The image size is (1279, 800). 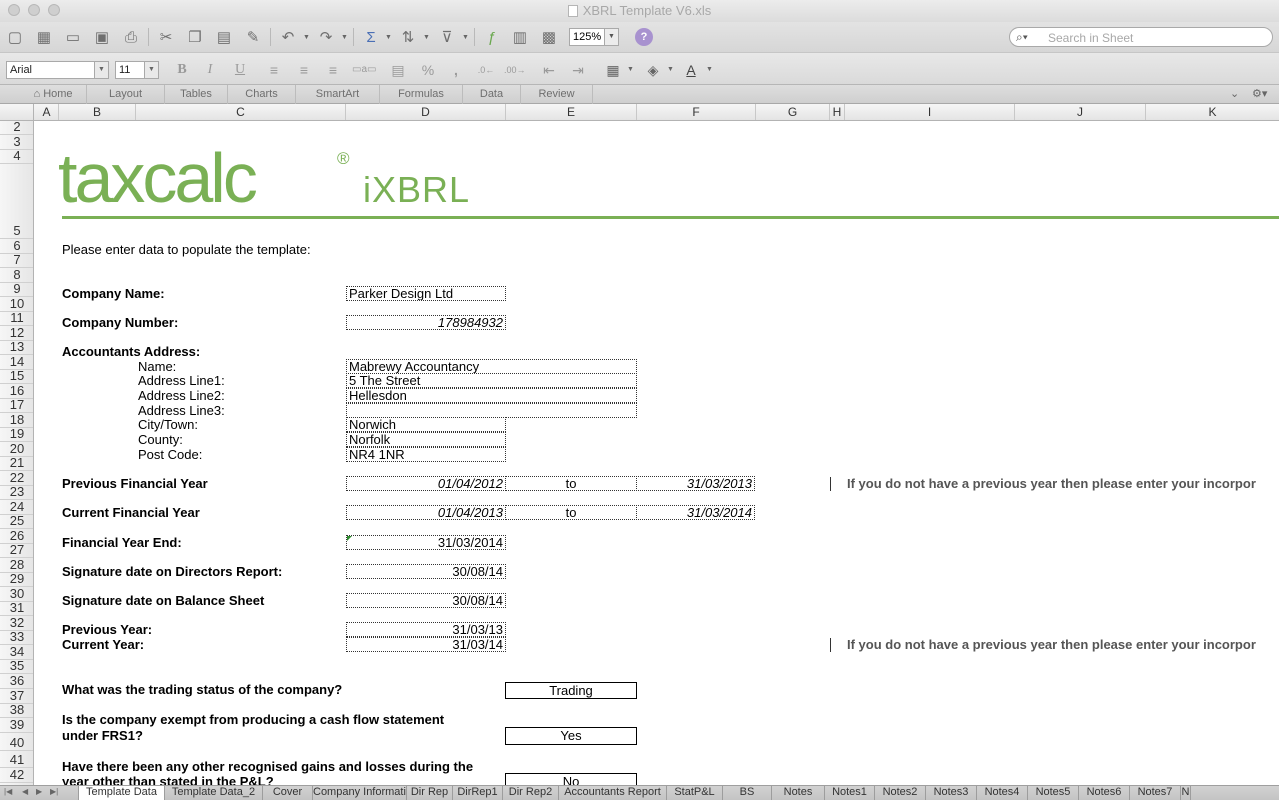 What do you see at coordinates (426, 112) in the screenshot?
I see `column-header: D` at bounding box center [426, 112].